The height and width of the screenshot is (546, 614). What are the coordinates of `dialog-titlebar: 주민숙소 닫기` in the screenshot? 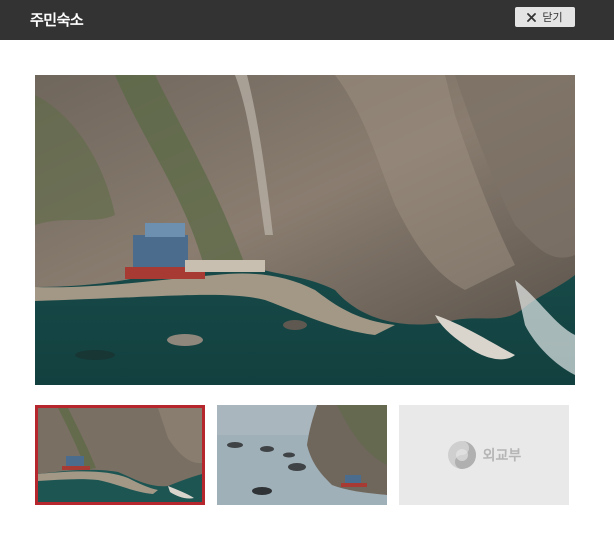 It's located at (307, 20).